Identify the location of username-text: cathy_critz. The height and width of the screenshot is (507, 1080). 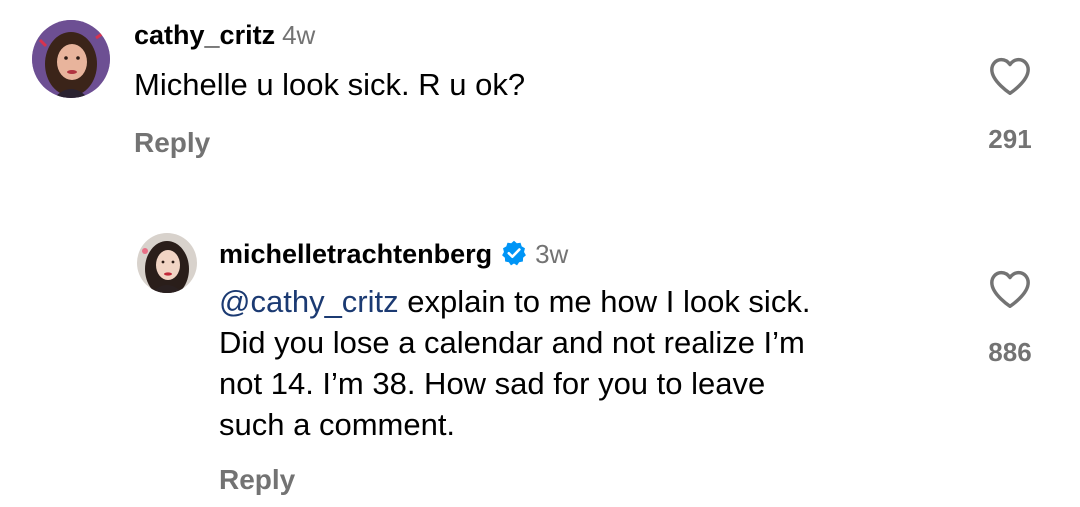
(204, 35).